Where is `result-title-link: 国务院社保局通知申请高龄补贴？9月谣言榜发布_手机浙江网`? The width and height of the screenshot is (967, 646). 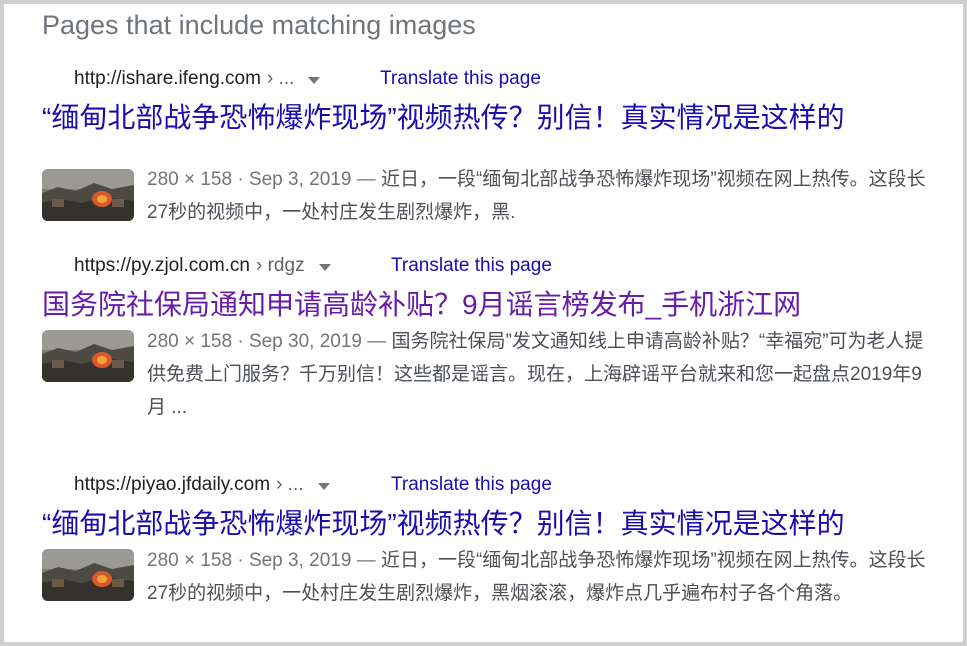 result-title-link: 国务院社保局通知申请高龄补贴？9月谣言榜发布_手机浙江网 is located at coordinates (421, 305).